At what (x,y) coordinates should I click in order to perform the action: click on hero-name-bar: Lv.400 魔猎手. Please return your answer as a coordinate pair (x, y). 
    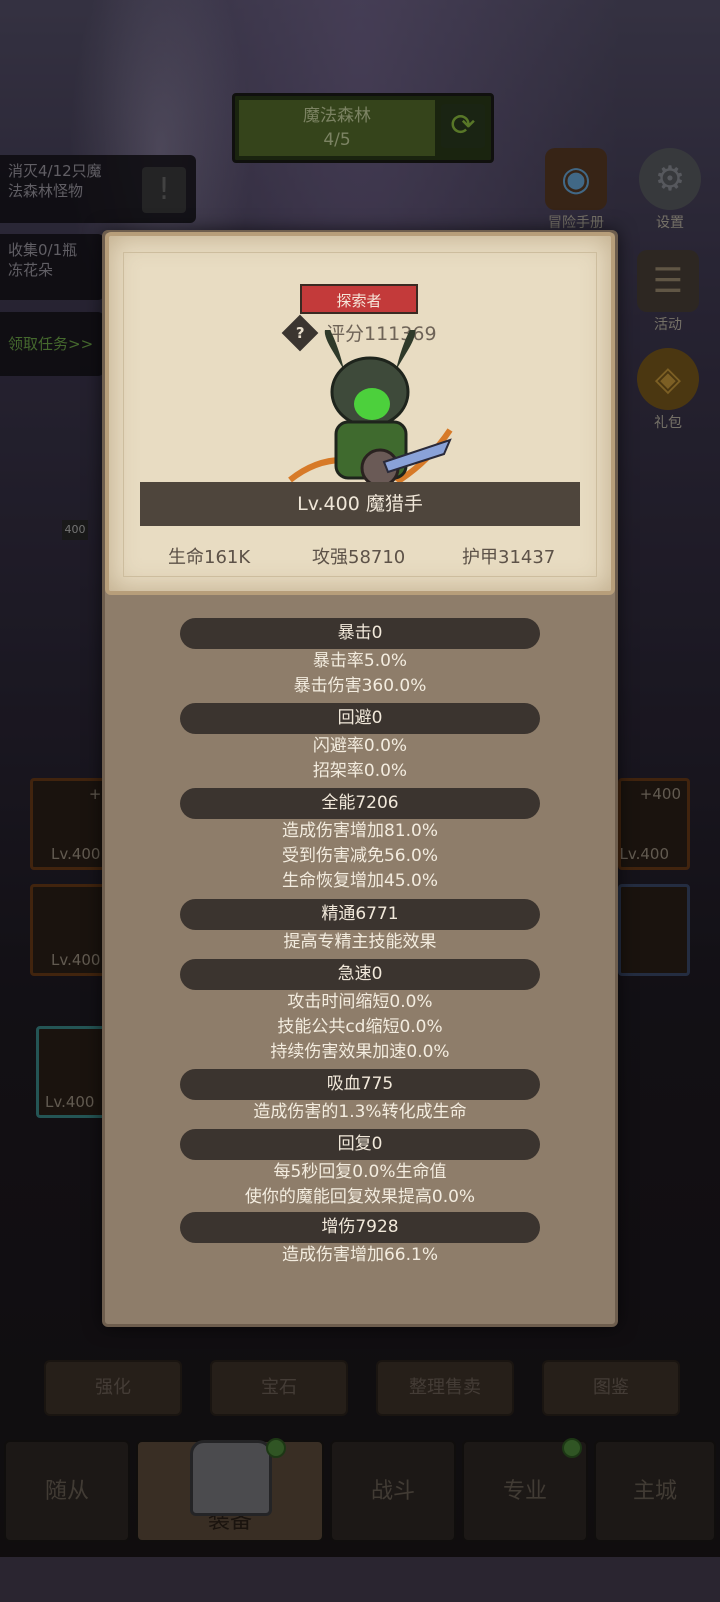
    Looking at the image, I should click on (360, 504).